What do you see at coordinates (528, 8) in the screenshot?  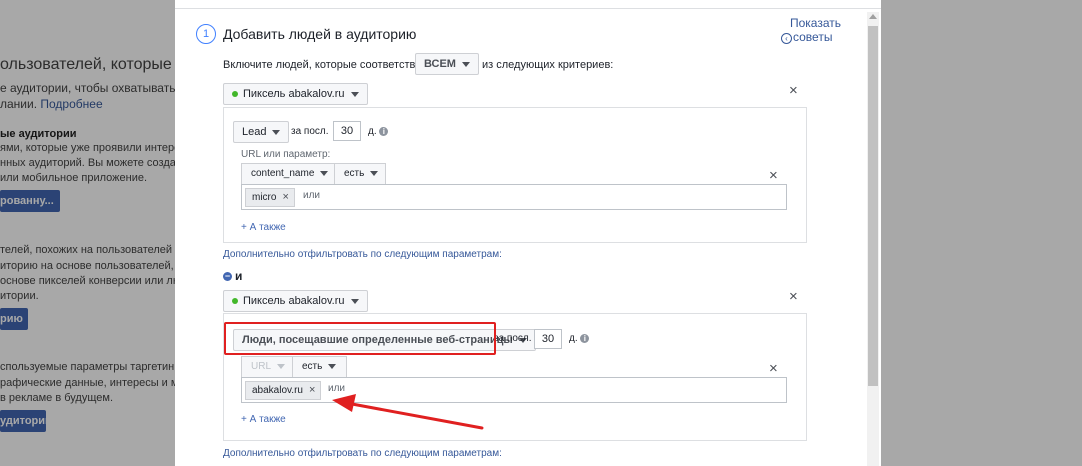 I see `dialog-divider` at bounding box center [528, 8].